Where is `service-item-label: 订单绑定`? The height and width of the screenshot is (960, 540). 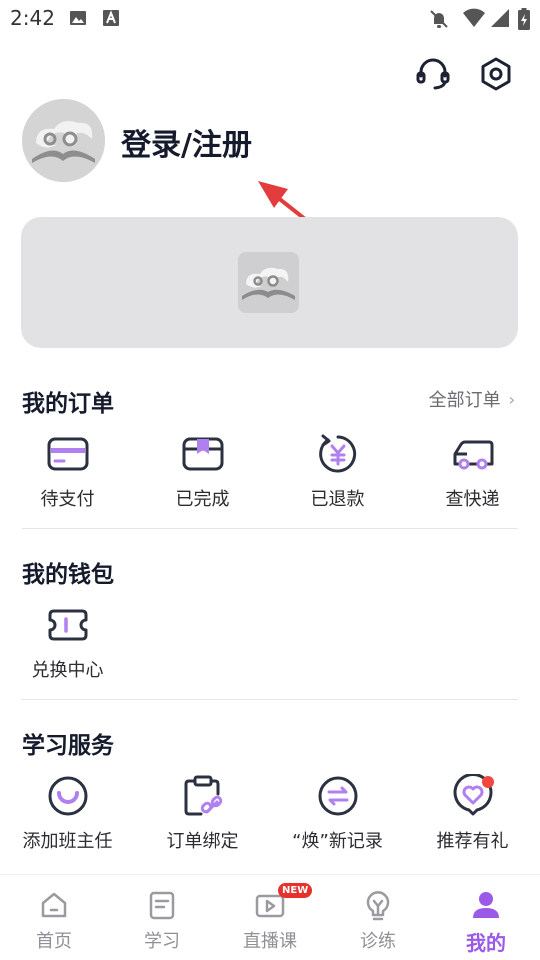
service-item-label: 订单绑定 is located at coordinates (202, 841).